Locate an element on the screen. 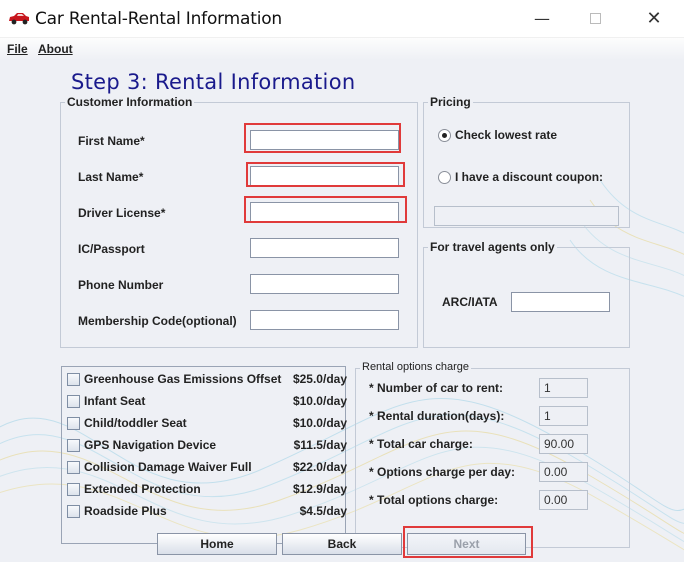 The height and width of the screenshot is (562, 684). menu-file-label: File is located at coordinates (17, 49).